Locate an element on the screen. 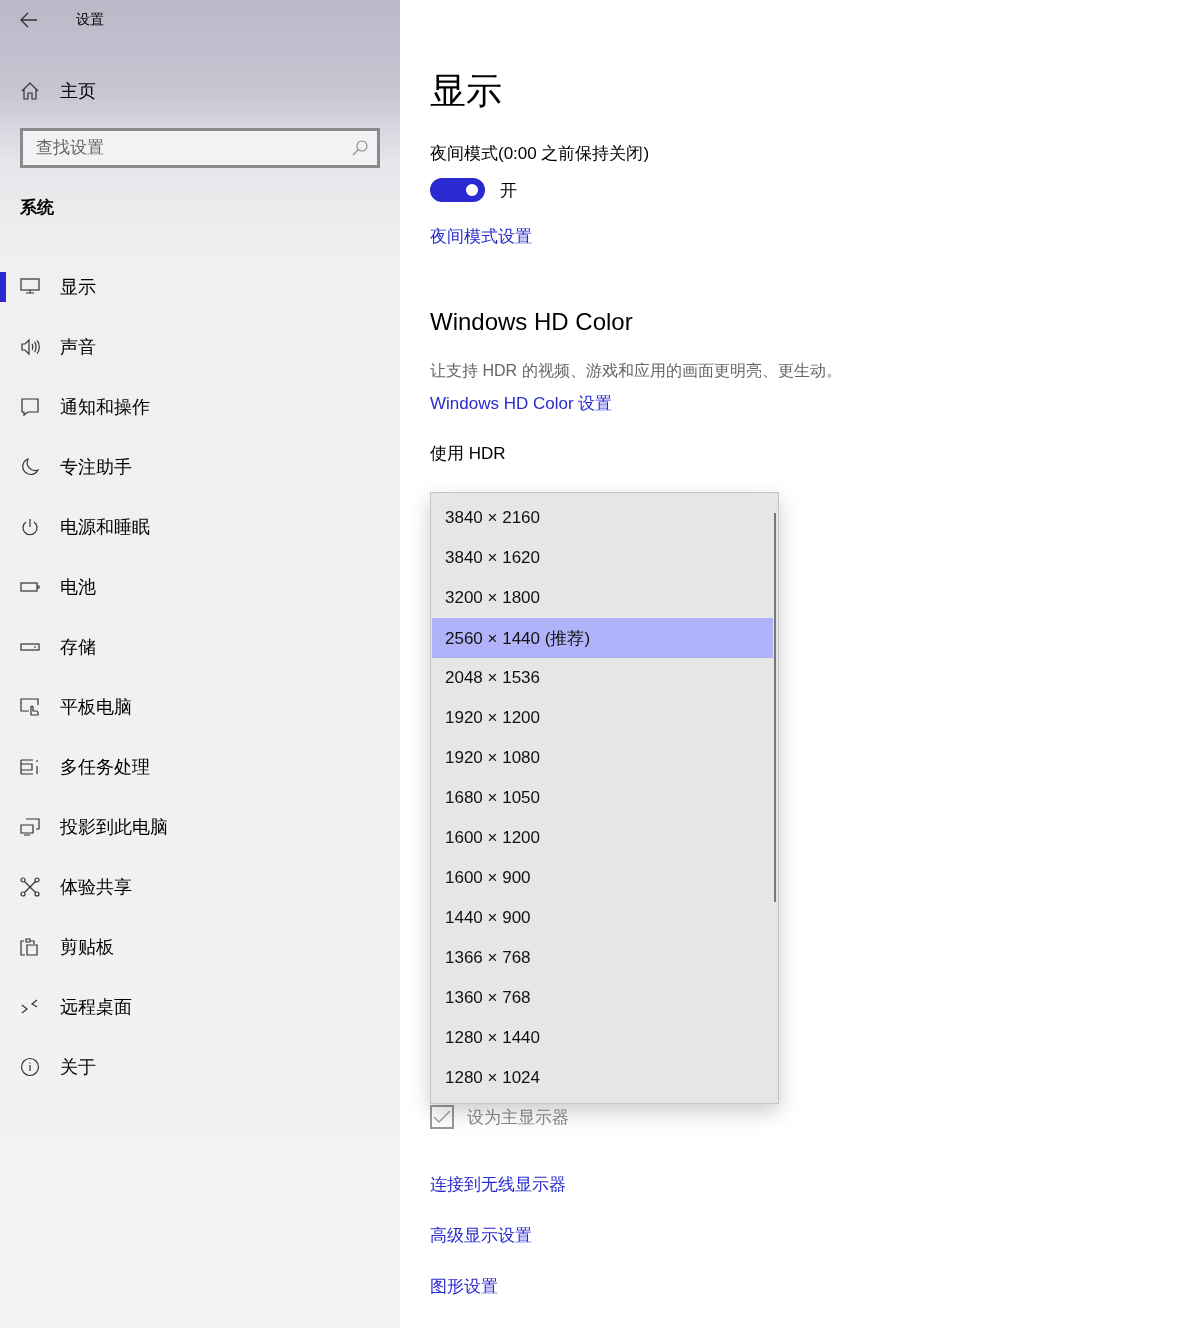 The image size is (1180, 1328). back-arrow-icon is located at coordinates (29, 20).